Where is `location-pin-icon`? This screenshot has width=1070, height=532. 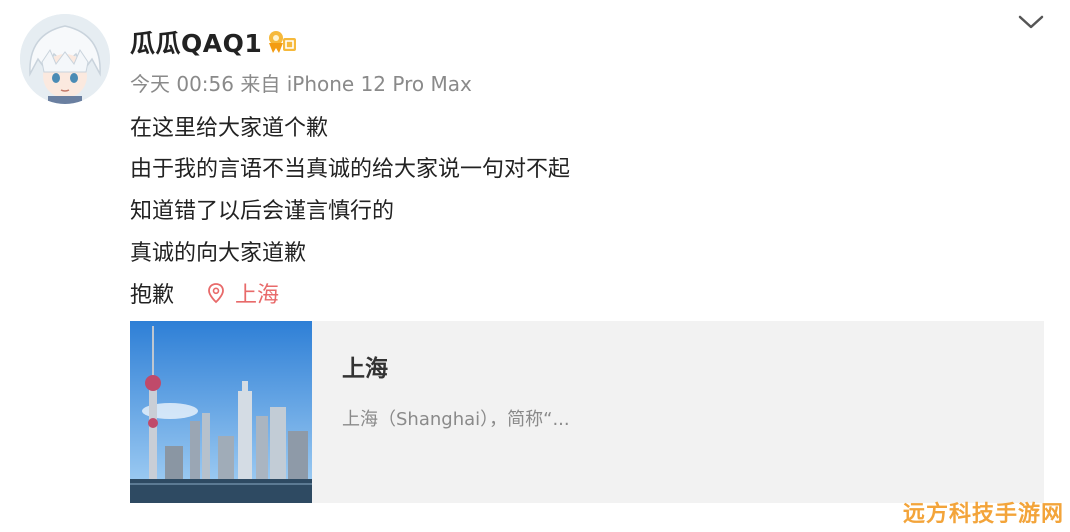 location-pin-icon is located at coordinates (216, 293).